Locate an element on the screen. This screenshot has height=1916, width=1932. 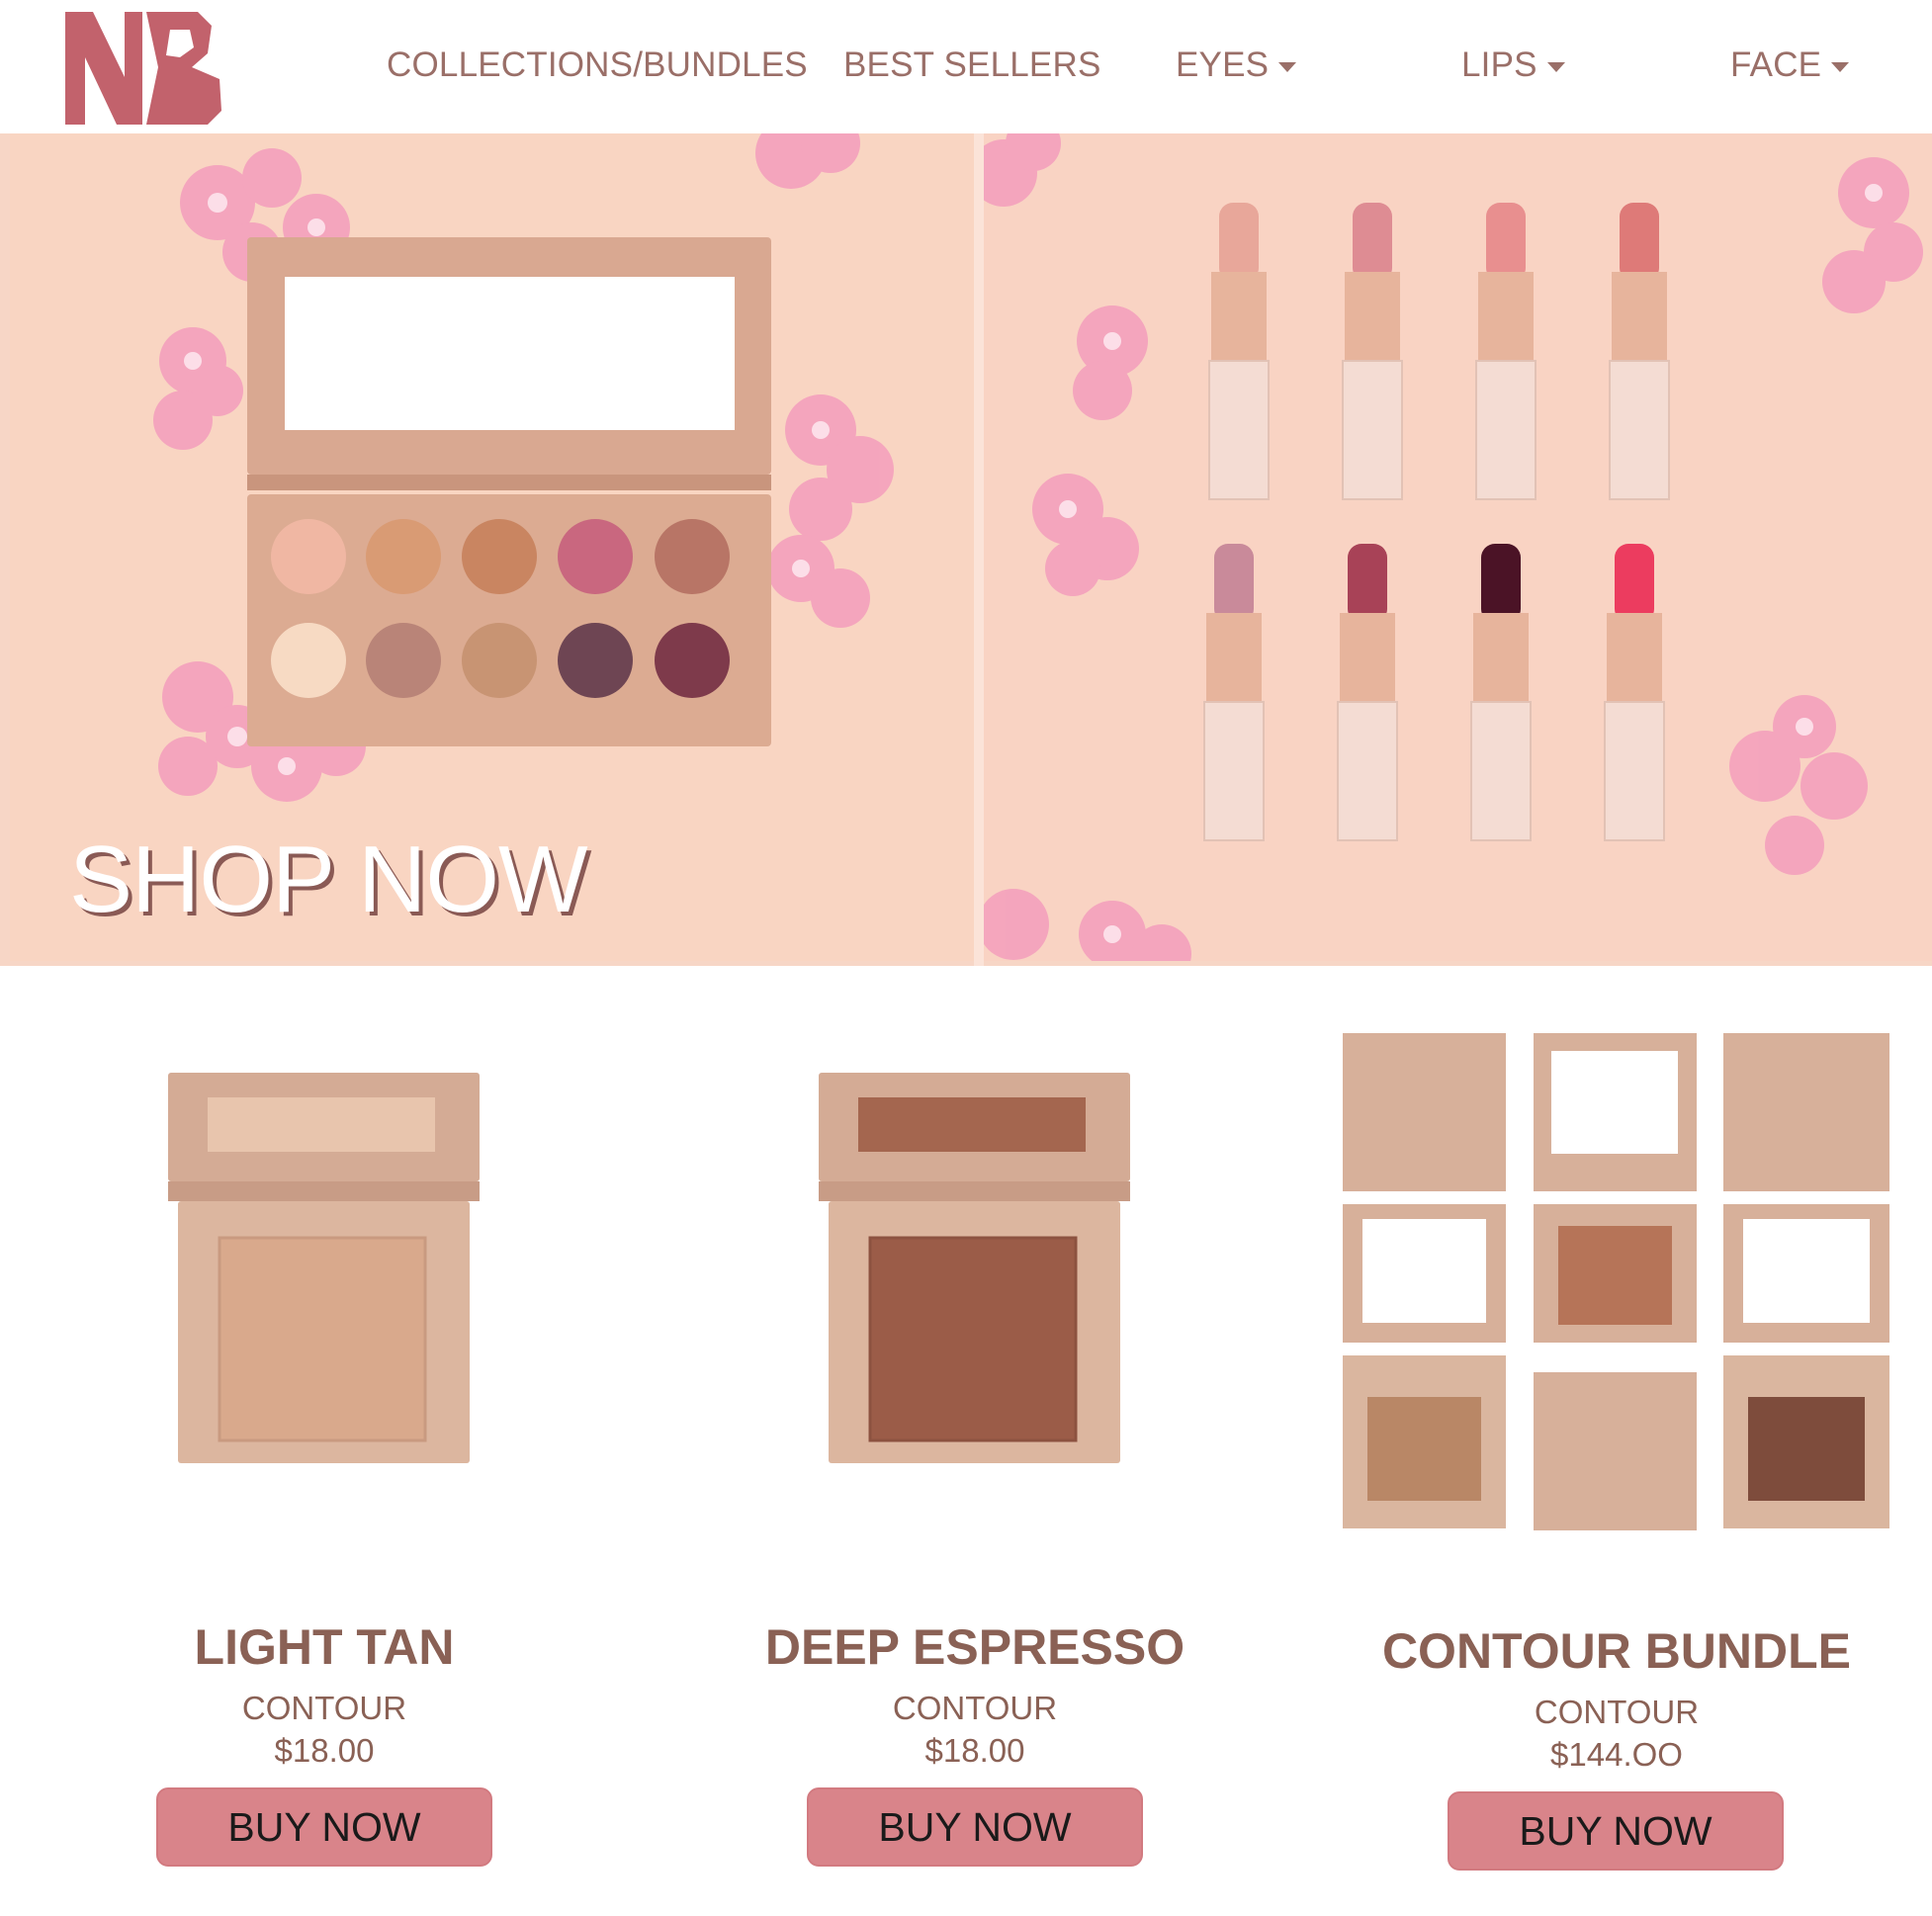
nav-eyes: EYES is located at coordinates (1236, 65).